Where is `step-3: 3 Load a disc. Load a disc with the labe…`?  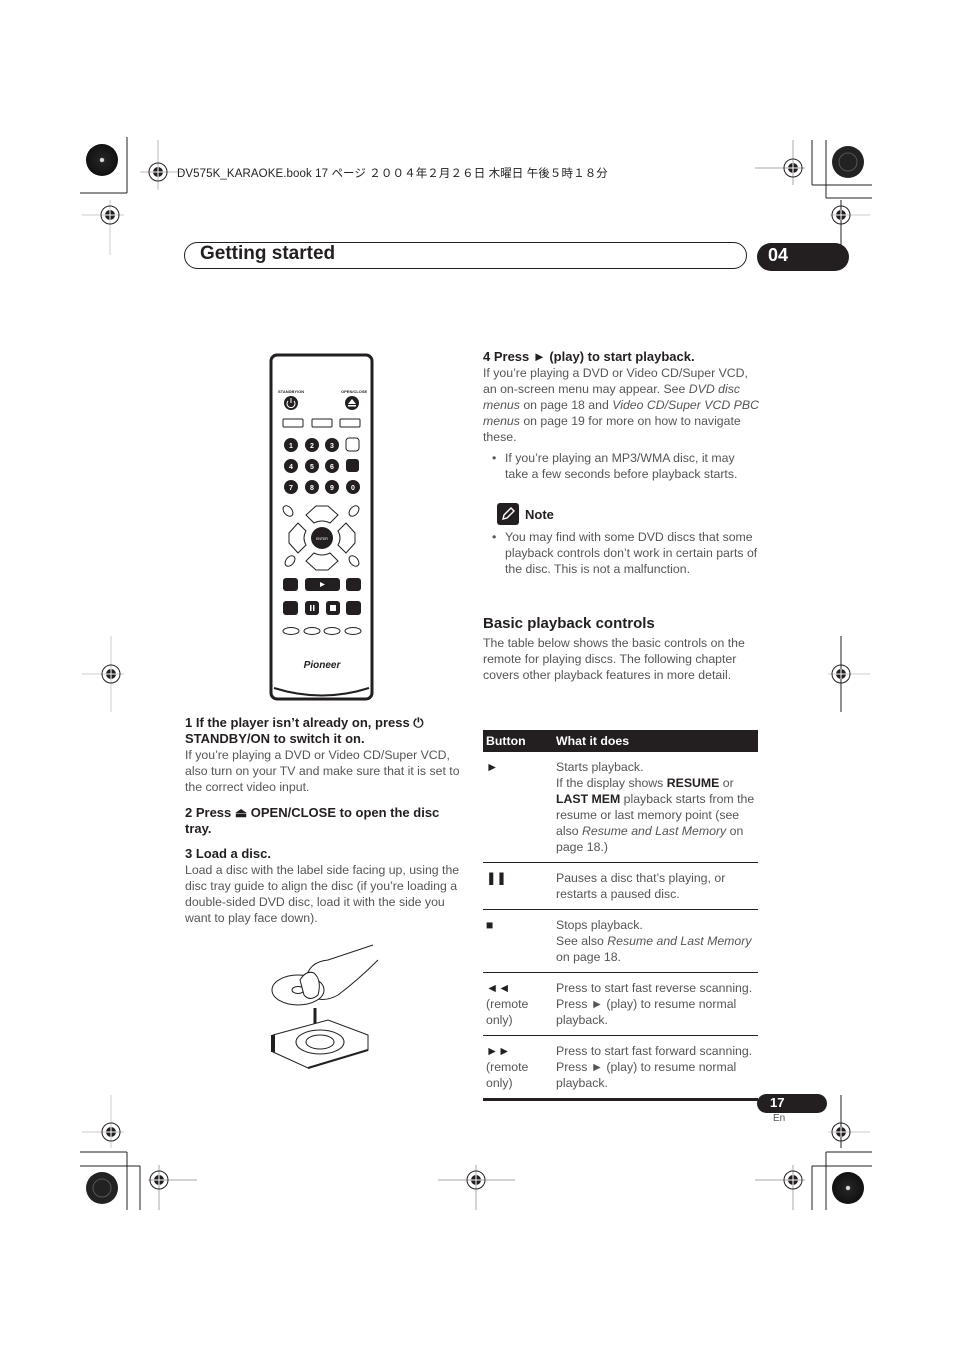 step-3: 3 Load a disc. Load a disc with the labe… is located at coordinates (322, 886).